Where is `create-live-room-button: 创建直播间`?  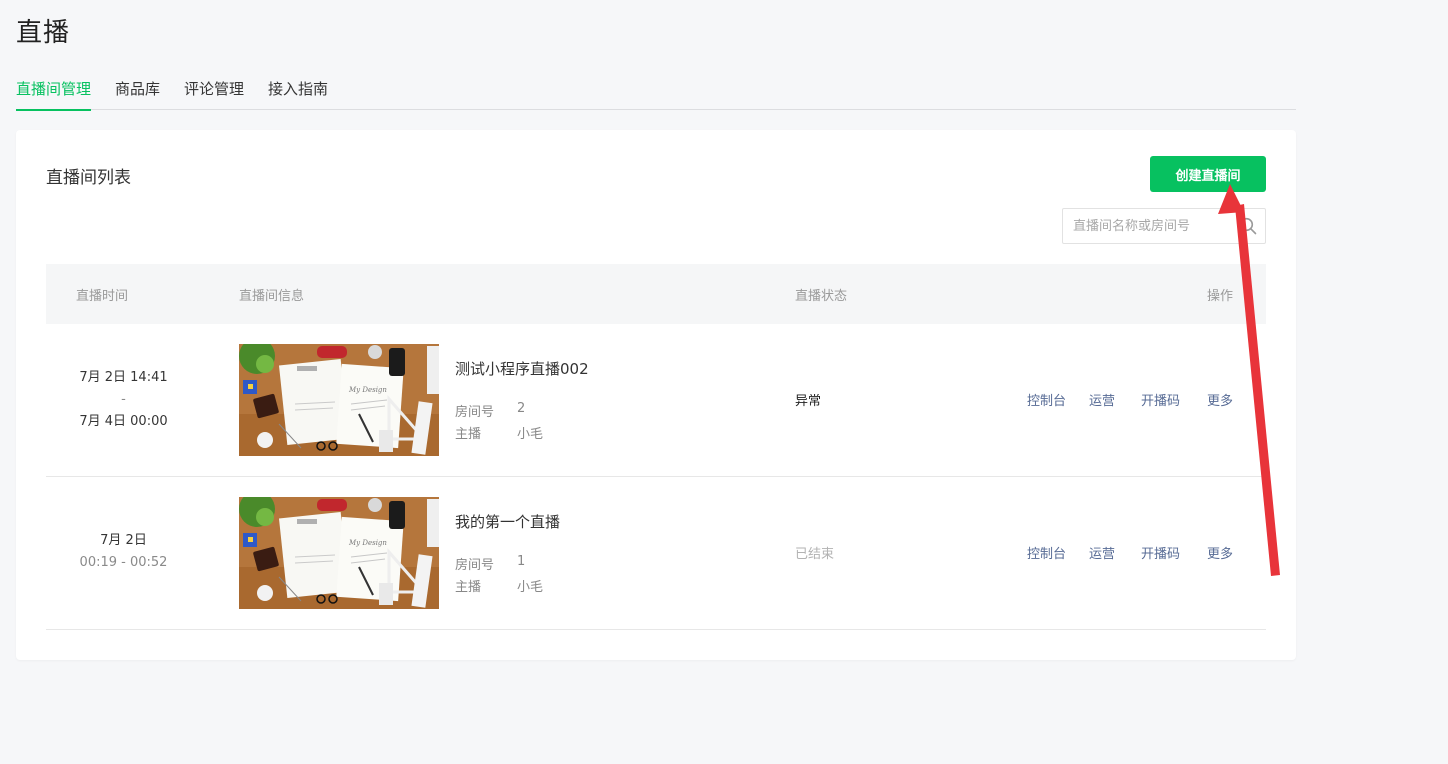 create-live-room-button: 创建直播间 is located at coordinates (1208, 174).